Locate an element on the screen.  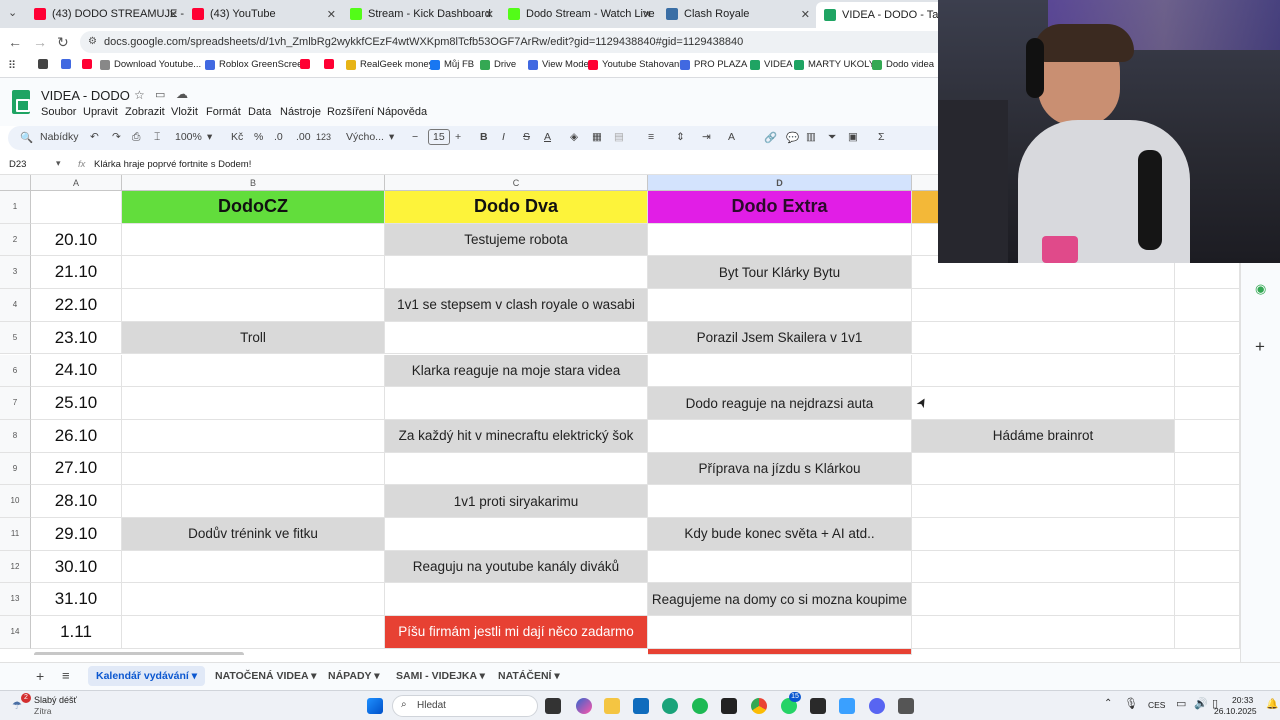
edge-icon is located at coordinates (670, 706).